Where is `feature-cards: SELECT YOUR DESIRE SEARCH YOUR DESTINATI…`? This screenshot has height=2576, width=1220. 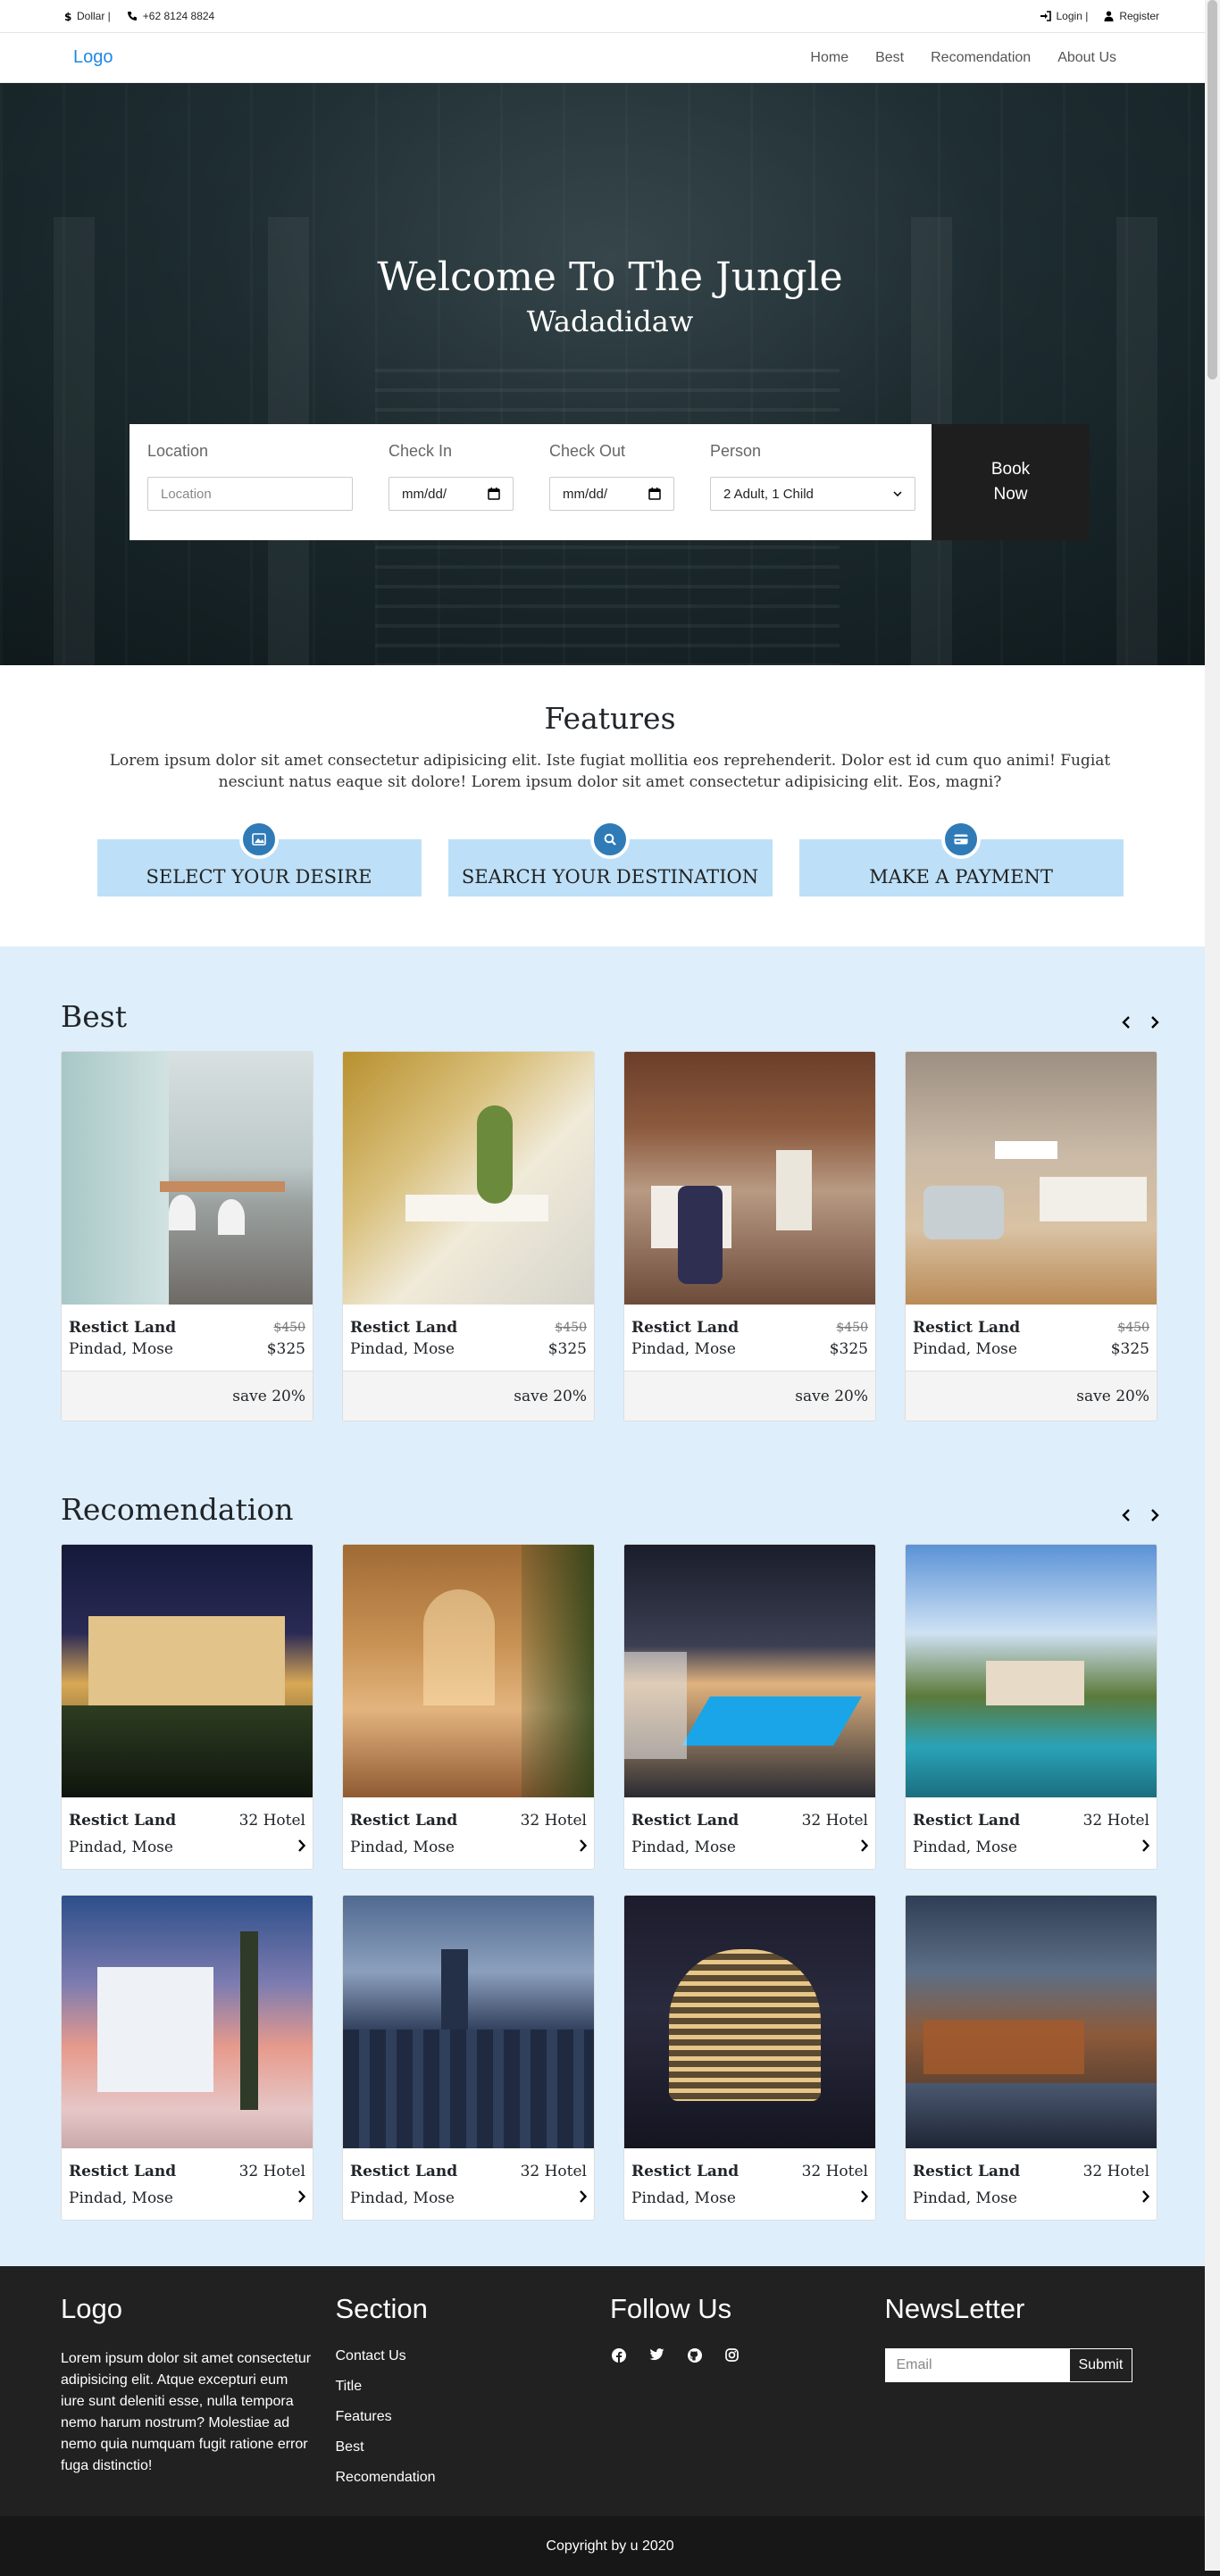 feature-cards: SELECT YOUR DESIRE SEARCH YOUR DESTINATI… is located at coordinates (610, 858).